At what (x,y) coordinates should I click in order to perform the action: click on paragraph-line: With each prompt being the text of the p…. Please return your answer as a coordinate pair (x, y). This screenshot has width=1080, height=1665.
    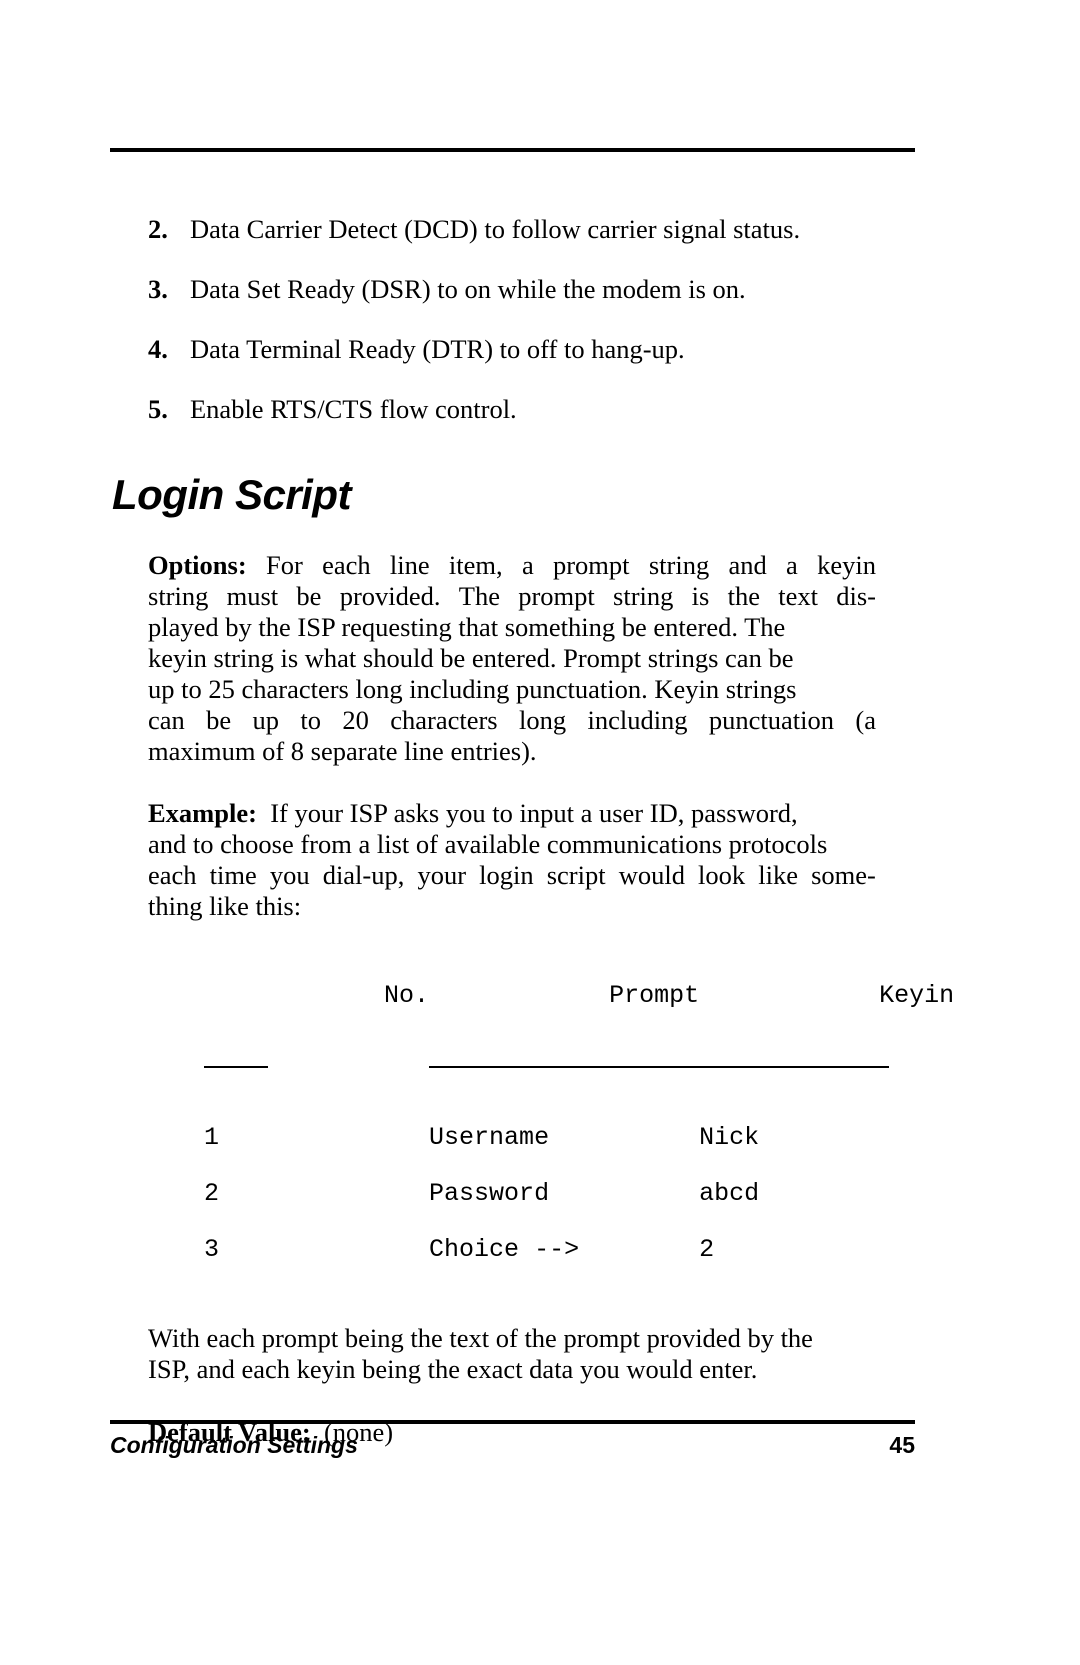
    Looking at the image, I should click on (480, 1337).